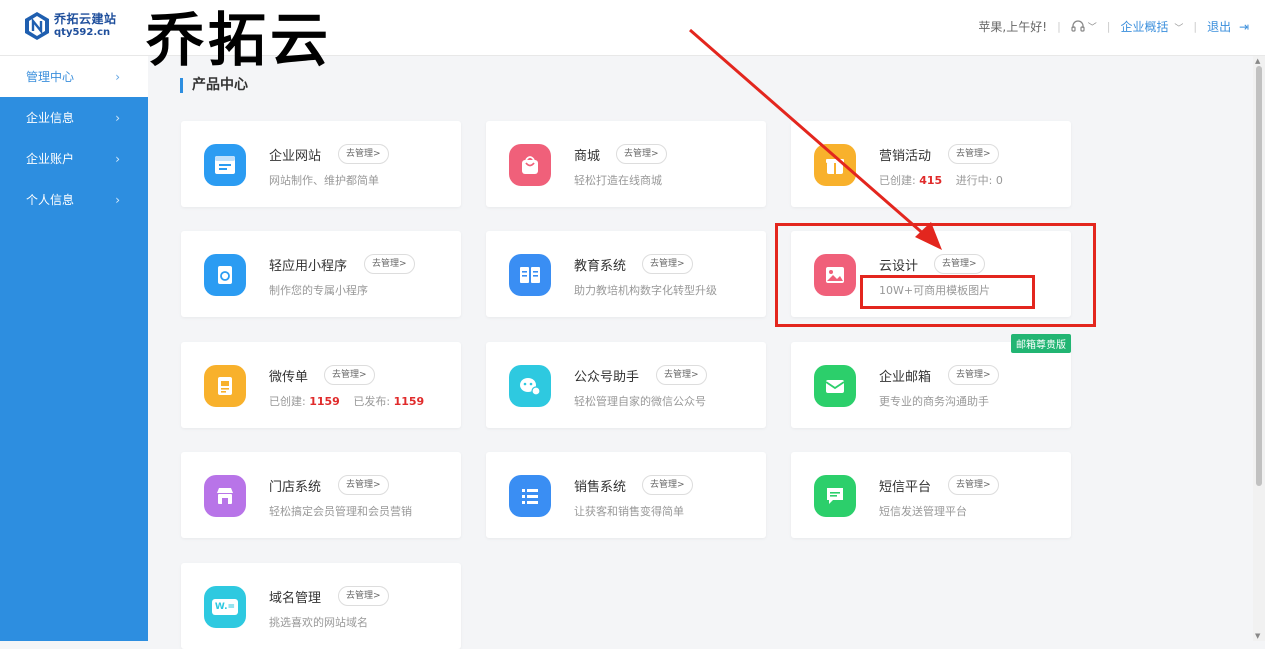 The height and width of the screenshot is (649, 1265). I want to click on logo-domain: qty592.cn, so click(82, 32).